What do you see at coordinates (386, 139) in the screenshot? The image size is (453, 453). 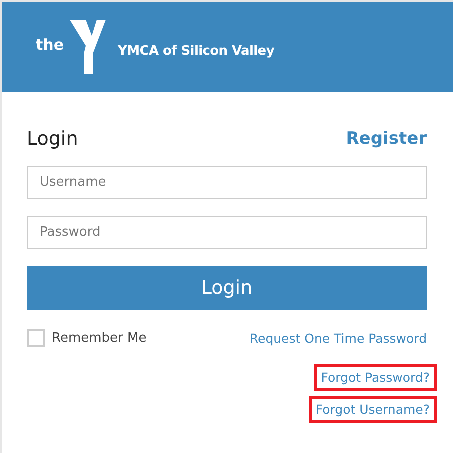 I see `register-link: Register` at bounding box center [386, 139].